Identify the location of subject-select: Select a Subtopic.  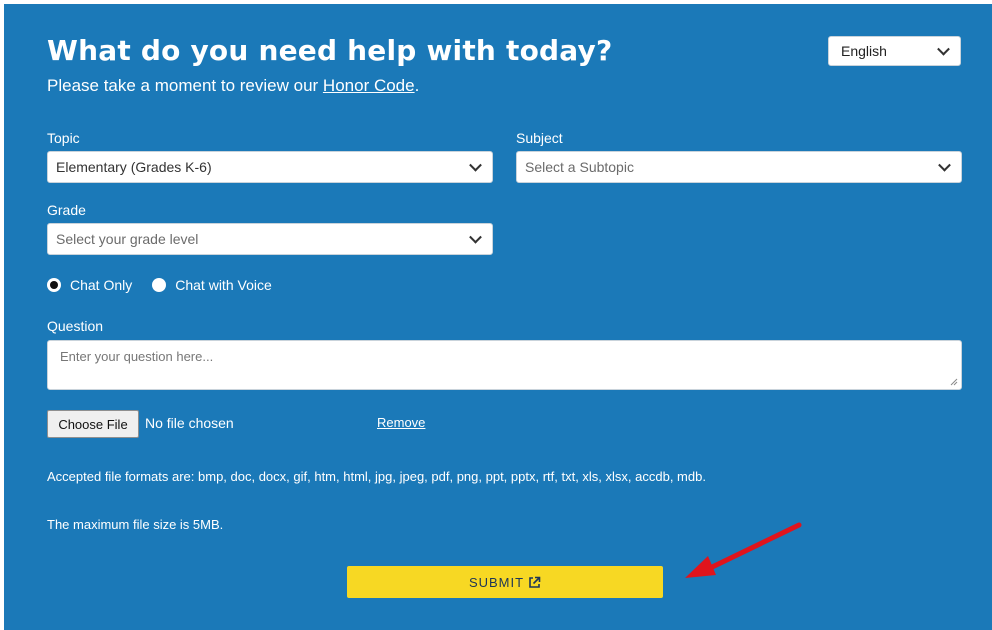
(739, 167).